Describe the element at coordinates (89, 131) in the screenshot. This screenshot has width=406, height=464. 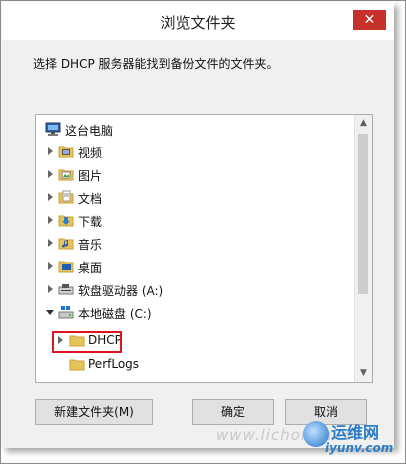
I see `tree-item-label: 这台电脑` at that location.